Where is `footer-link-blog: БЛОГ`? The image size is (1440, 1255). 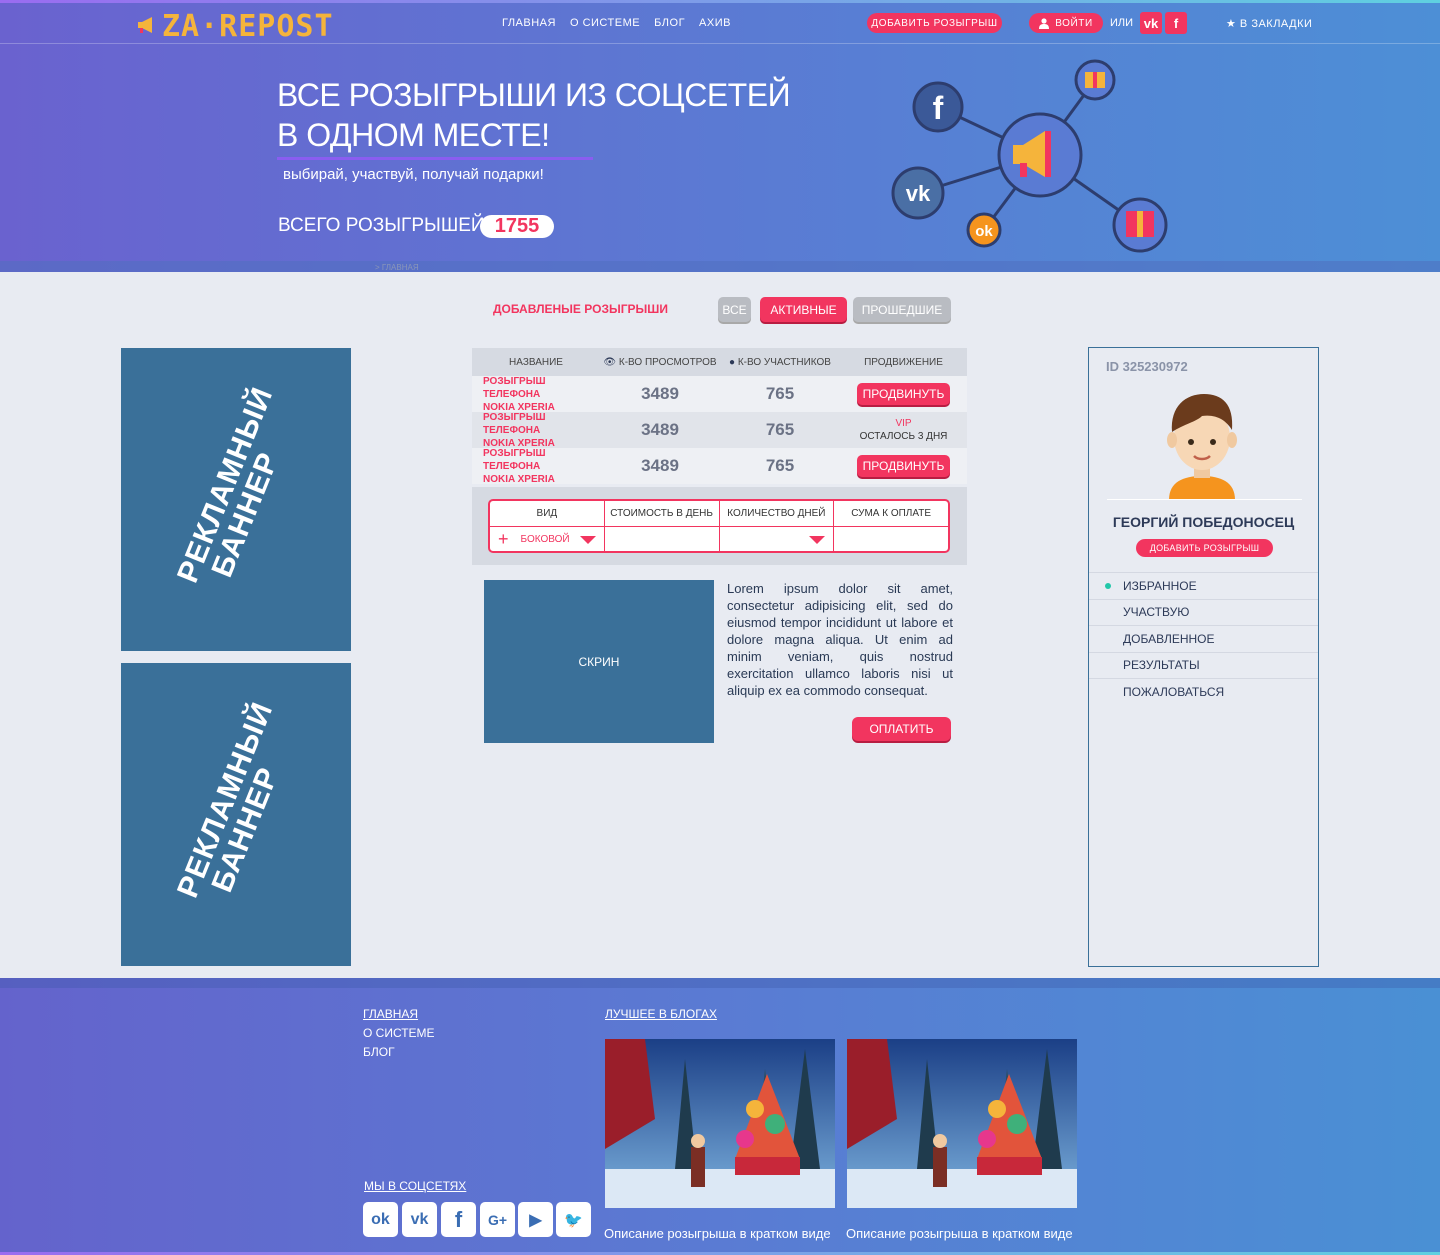 footer-link-blog: БЛОГ is located at coordinates (379, 1052).